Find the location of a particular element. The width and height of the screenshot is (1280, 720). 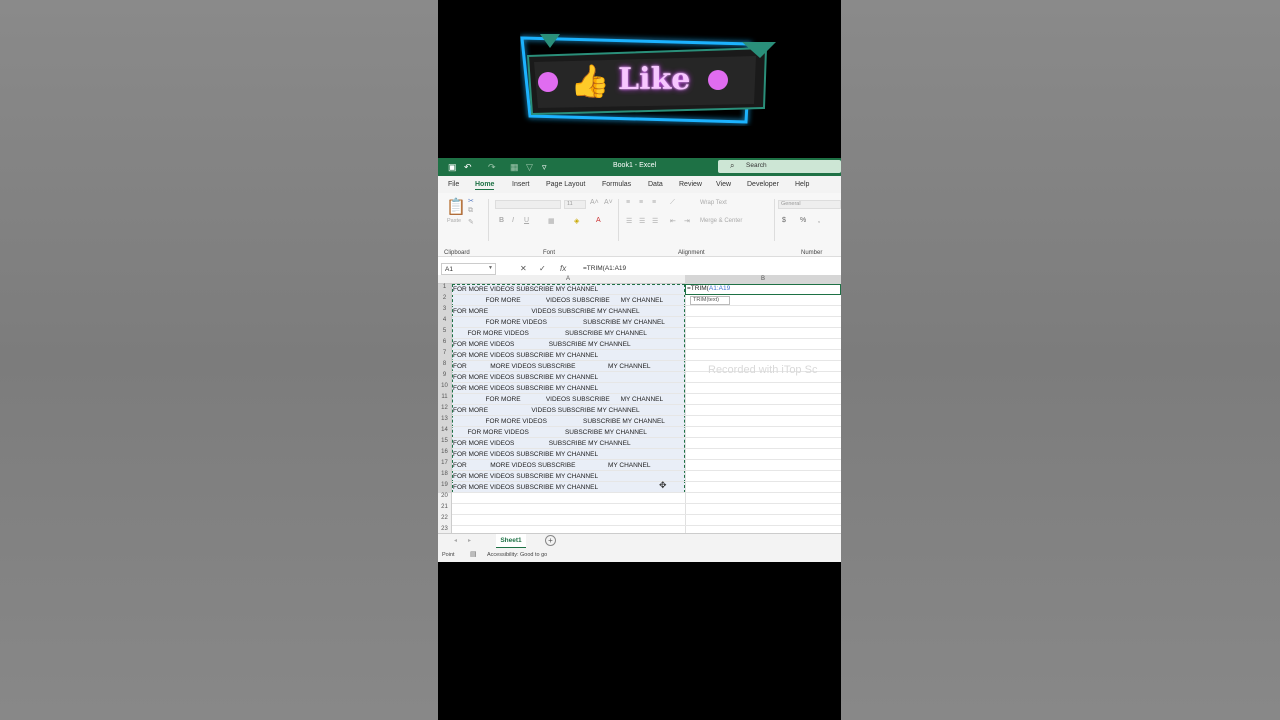

align-left-icon: ☰ is located at coordinates (629, 221).